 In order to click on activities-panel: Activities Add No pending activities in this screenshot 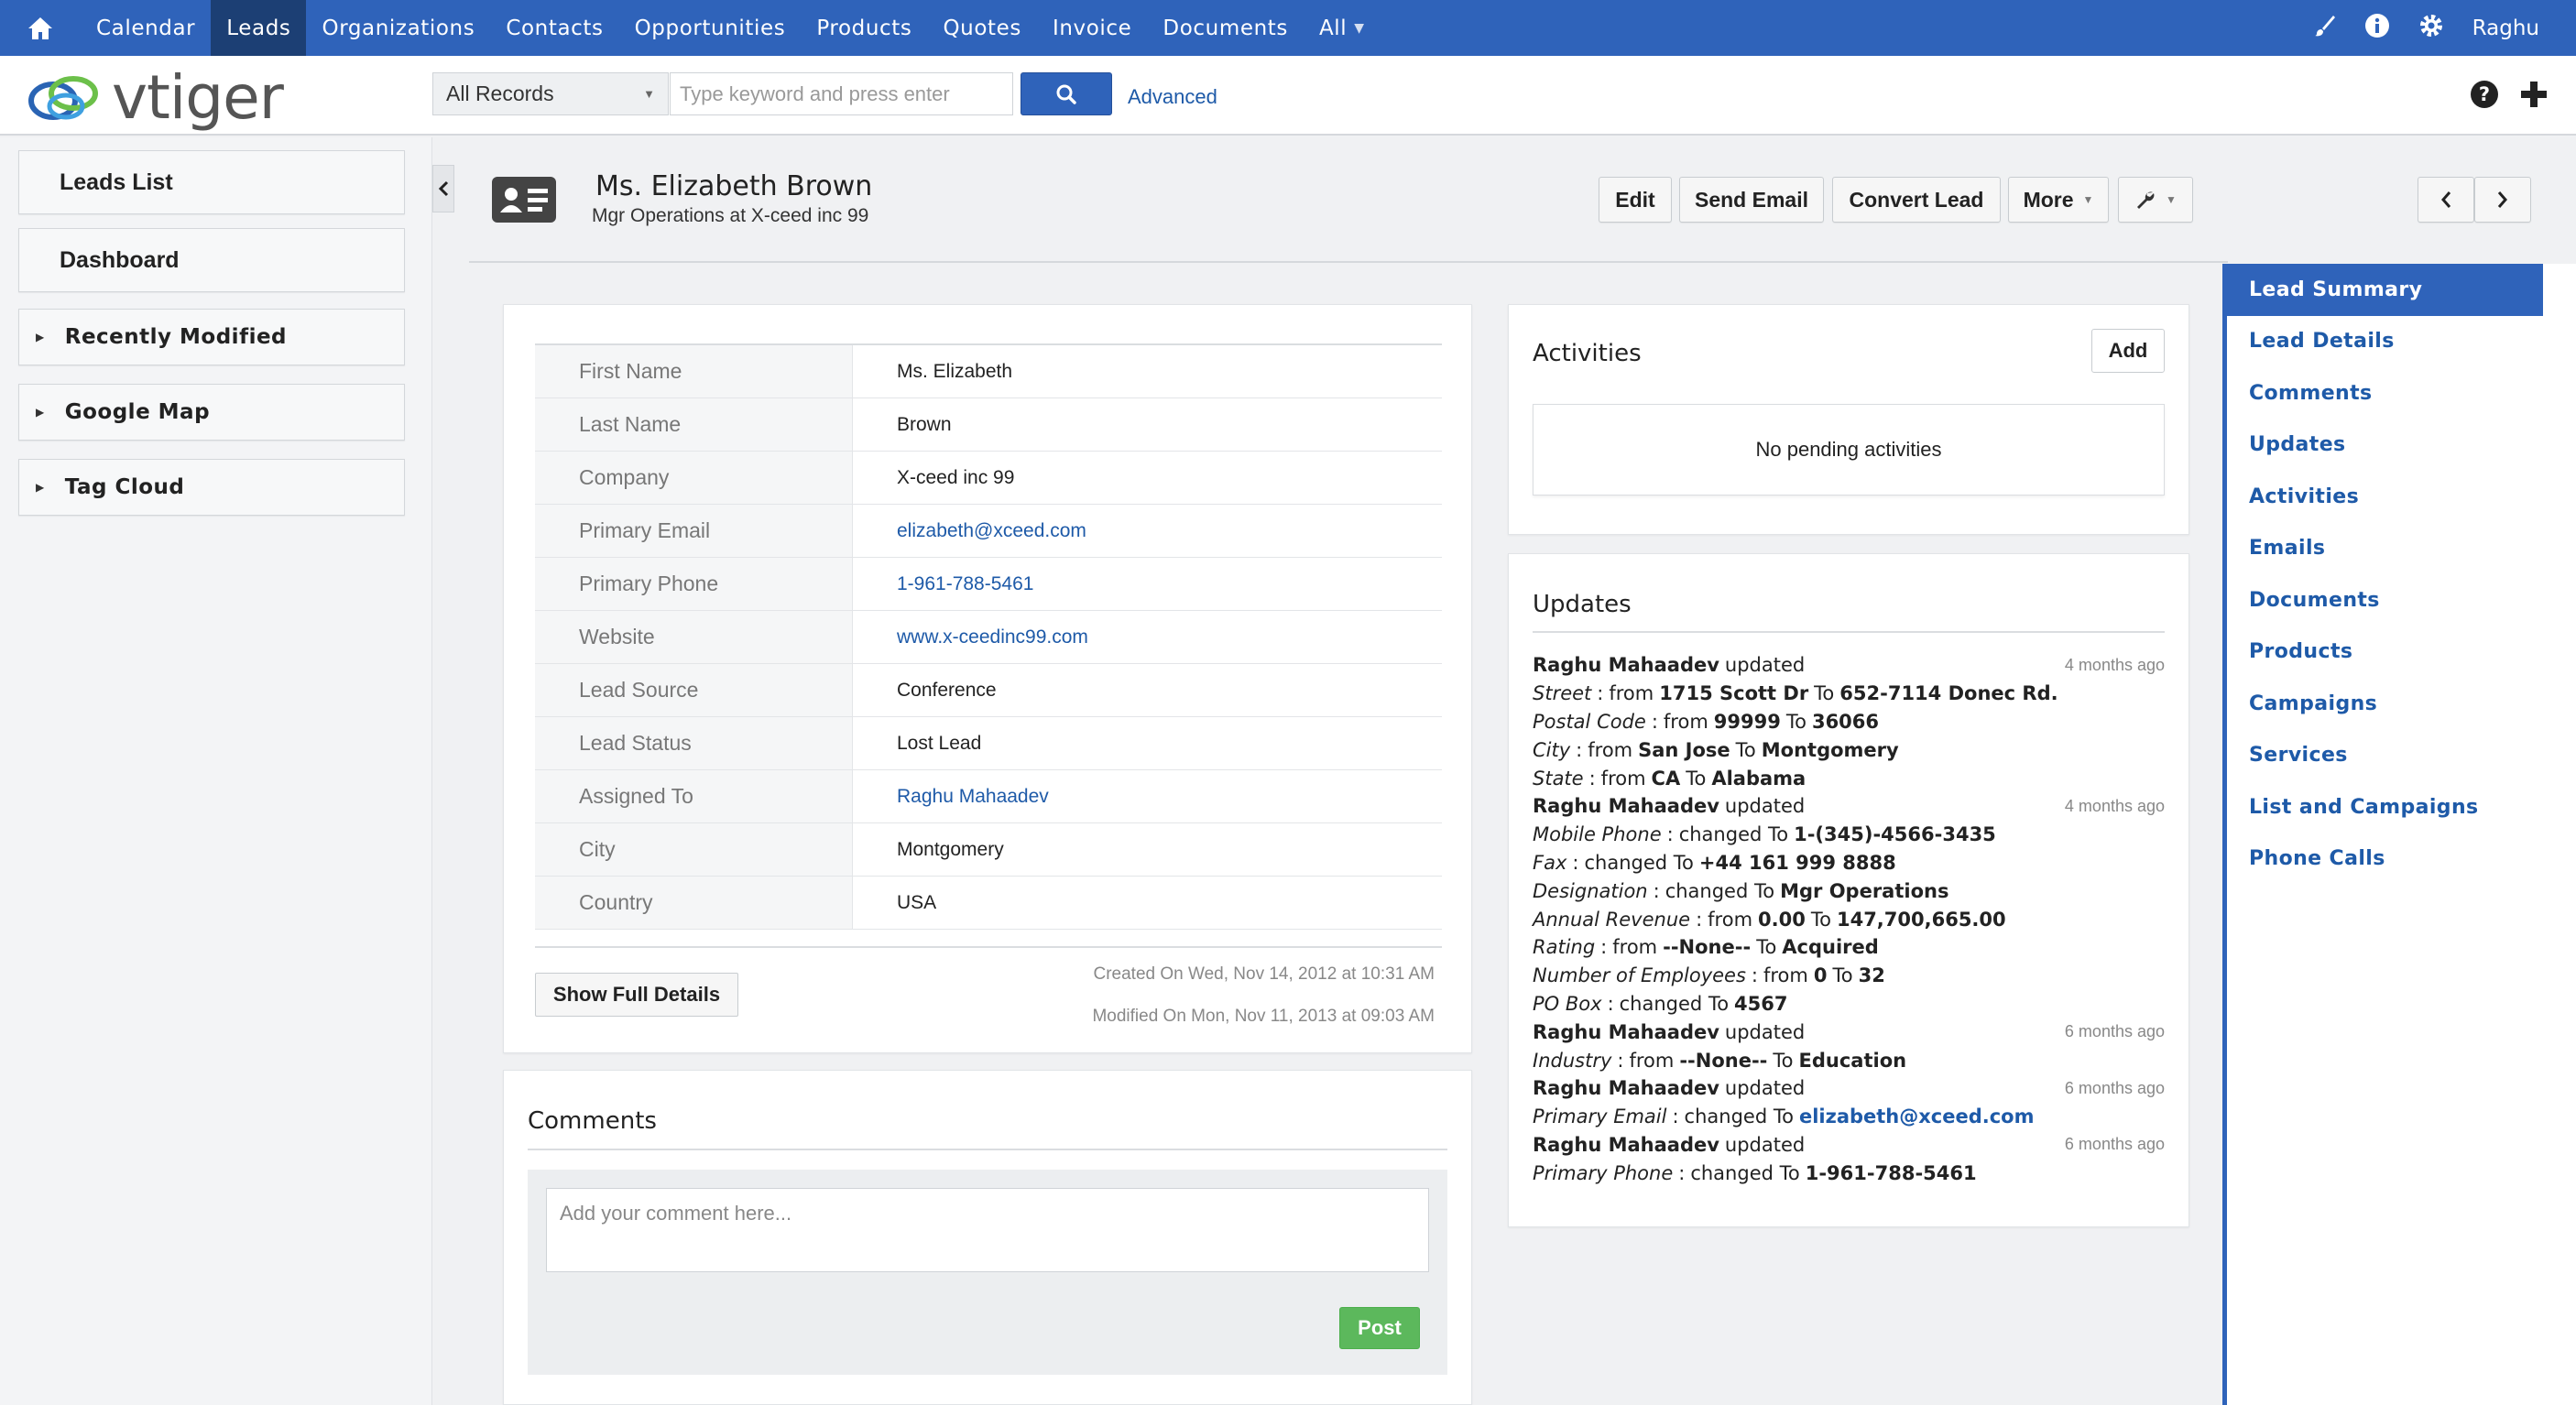, I will do `click(1849, 419)`.